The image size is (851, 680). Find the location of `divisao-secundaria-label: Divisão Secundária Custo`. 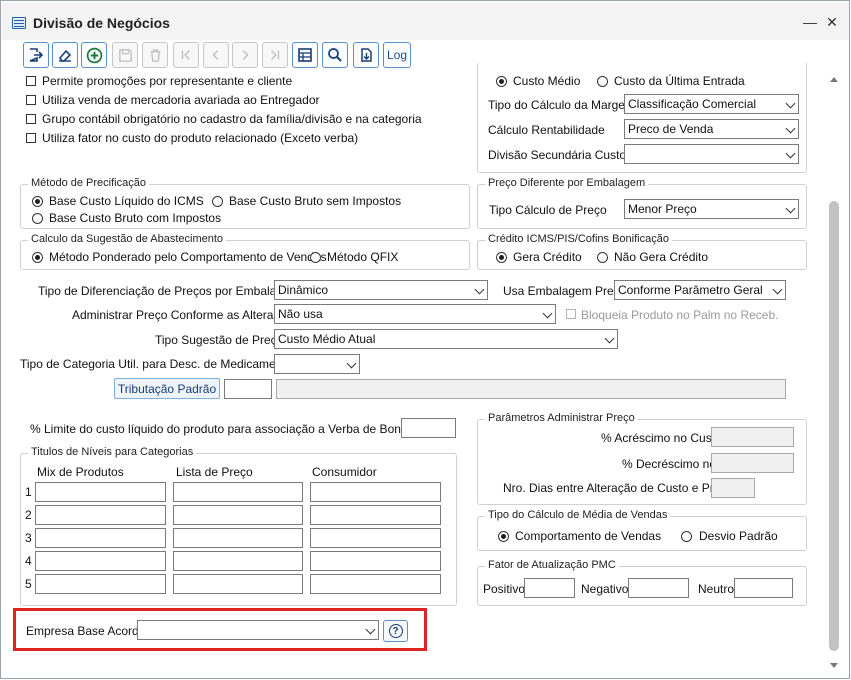

divisao-secundaria-label: Divisão Secundária Custo is located at coordinates (557, 155).